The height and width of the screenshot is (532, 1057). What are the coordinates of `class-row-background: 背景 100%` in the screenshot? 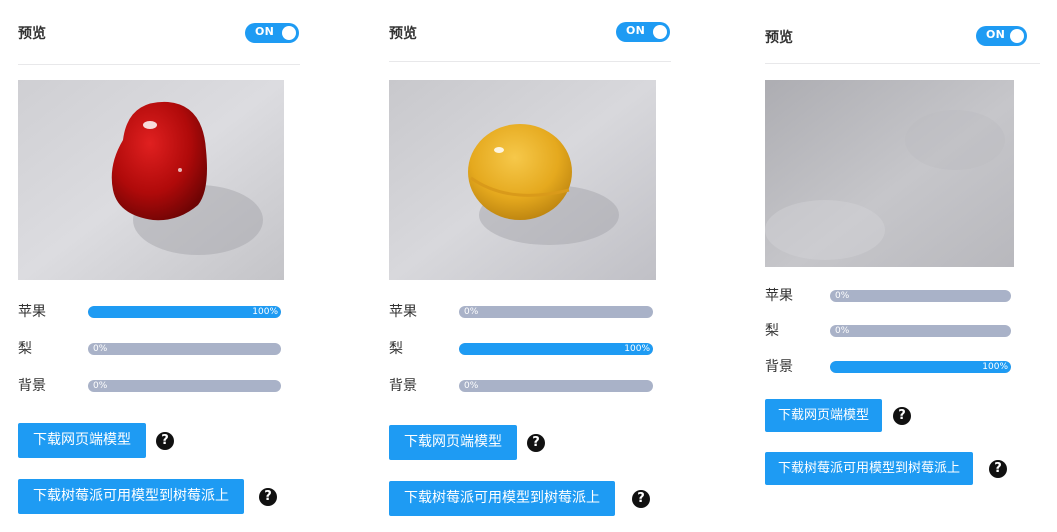 It's located at (902, 367).